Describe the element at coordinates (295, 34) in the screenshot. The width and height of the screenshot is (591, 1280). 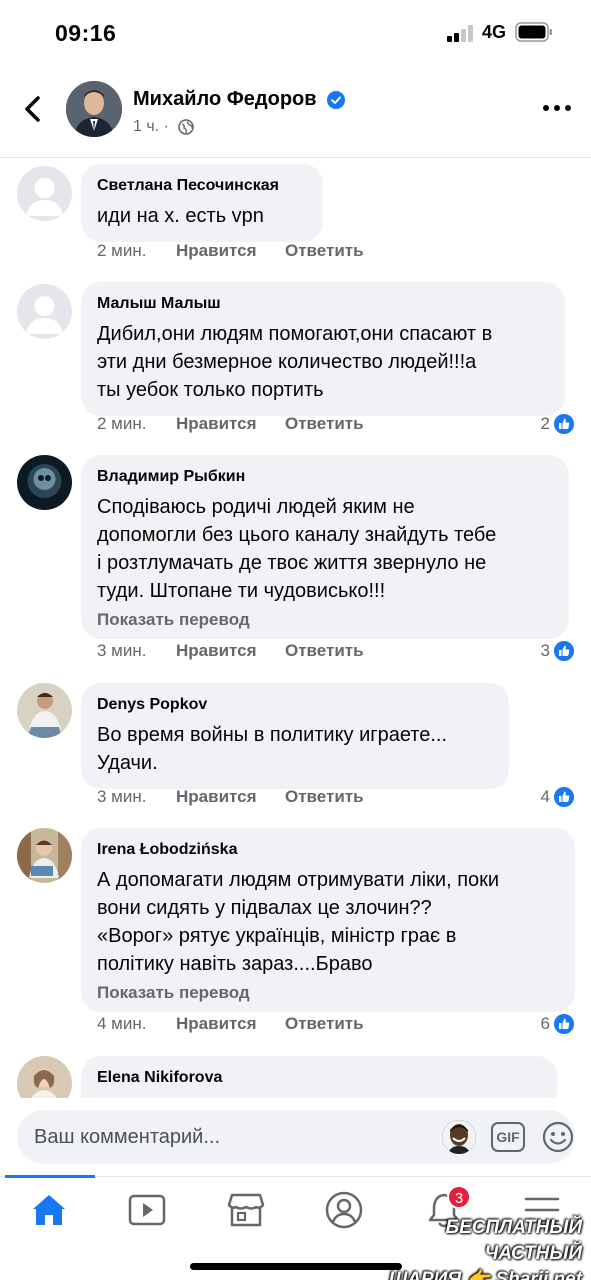
I see `status-bar: 09:16 4G` at that location.